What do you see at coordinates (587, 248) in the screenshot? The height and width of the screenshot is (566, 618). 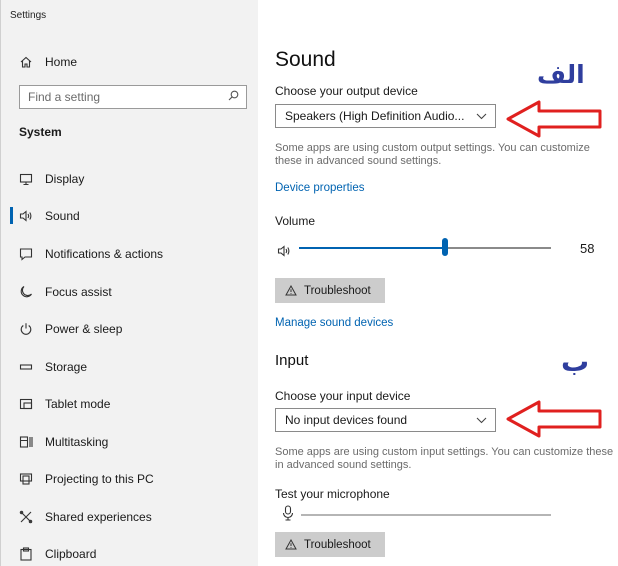 I see `volume-value: 58` at bounding box center [587, 248].